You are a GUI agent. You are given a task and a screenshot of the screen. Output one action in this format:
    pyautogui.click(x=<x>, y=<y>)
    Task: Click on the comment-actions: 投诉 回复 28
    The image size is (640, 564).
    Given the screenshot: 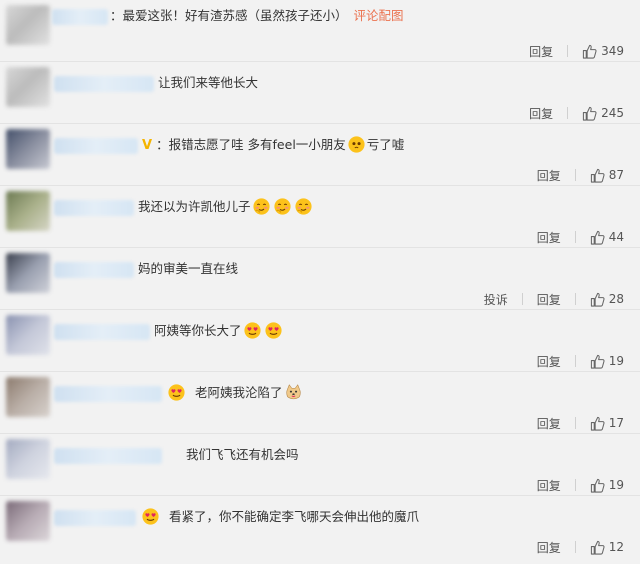 What is the action you would take?
    pyautogui.click(x=554, y=299)
    